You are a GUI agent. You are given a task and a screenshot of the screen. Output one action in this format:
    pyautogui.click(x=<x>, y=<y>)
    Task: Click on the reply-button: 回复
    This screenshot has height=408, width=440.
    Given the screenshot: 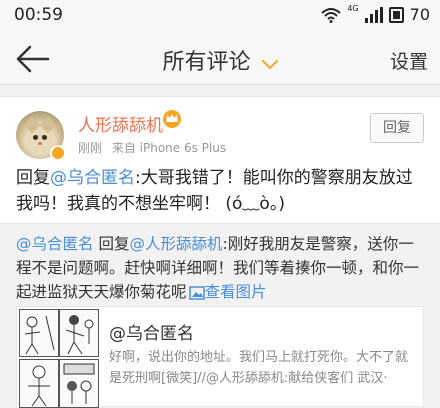 What is the action you would take?
    pyautogui.click(x=397, y=128)
    